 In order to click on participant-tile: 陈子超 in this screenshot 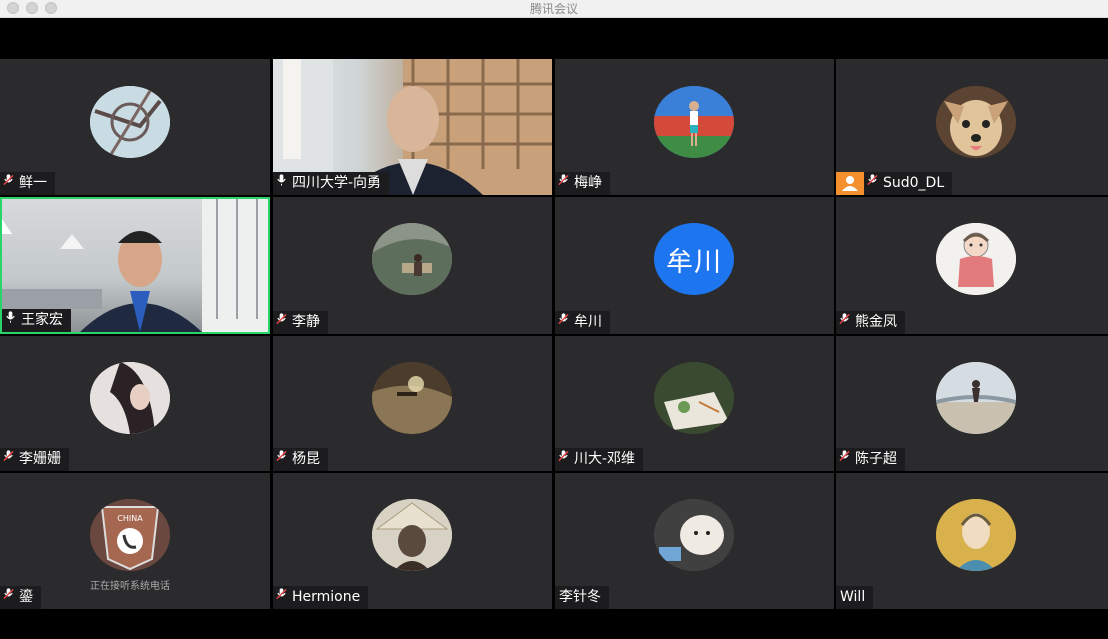, I will do `click(972, 403)`.